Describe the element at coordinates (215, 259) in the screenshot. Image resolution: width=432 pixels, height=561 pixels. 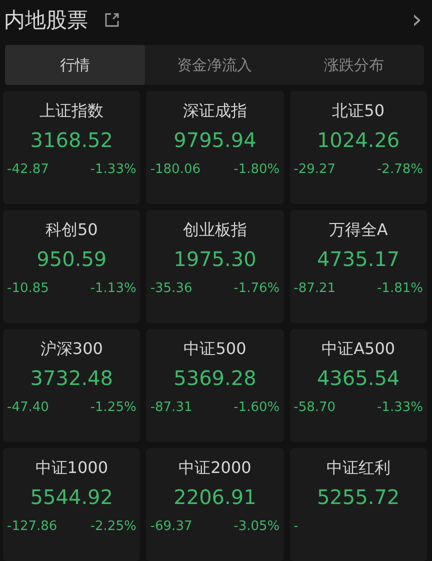
I see `index-value: 1975.30` at that location.